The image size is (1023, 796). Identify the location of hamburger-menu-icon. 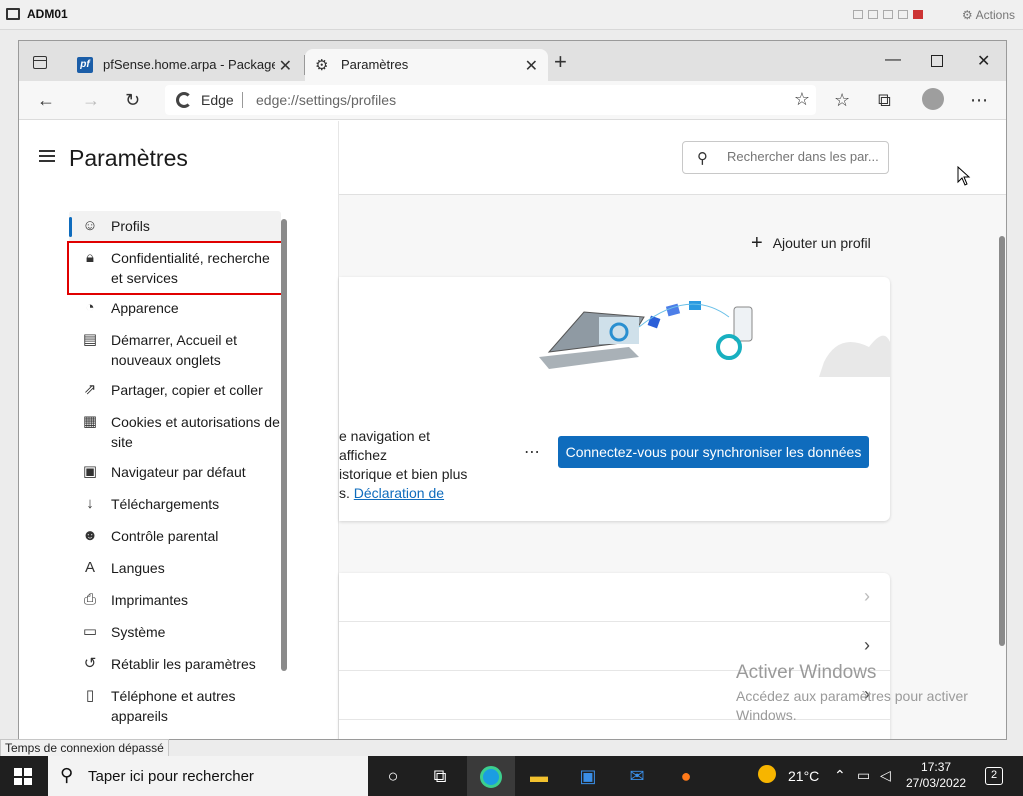
(47, 156).